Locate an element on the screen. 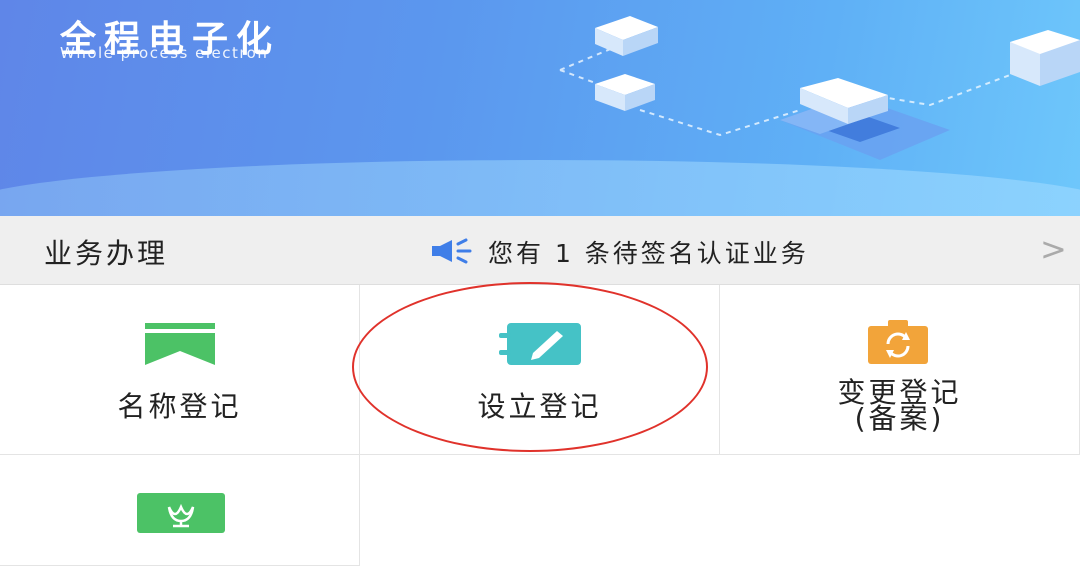 This screenshot has height=566, width=1080. service-label-line2: (备案) is located at coordinates (899, 418).